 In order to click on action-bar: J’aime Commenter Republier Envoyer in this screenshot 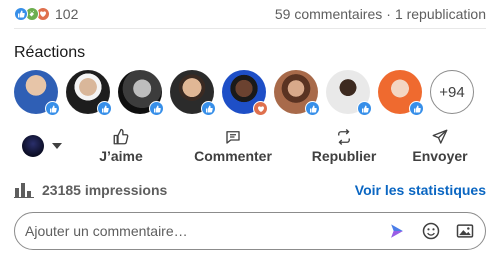, I will do `click(250, 146)`.